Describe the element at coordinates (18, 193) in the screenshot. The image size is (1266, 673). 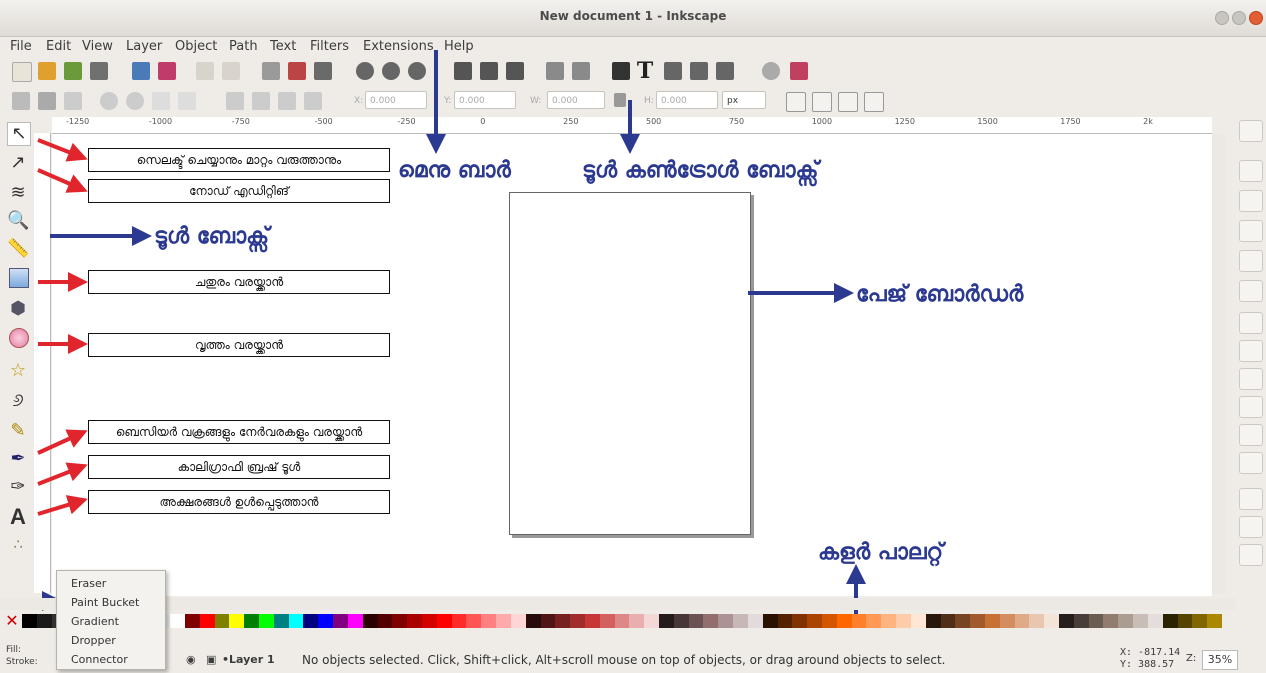
I see `tweak-tool-icon: ≋` at that location.